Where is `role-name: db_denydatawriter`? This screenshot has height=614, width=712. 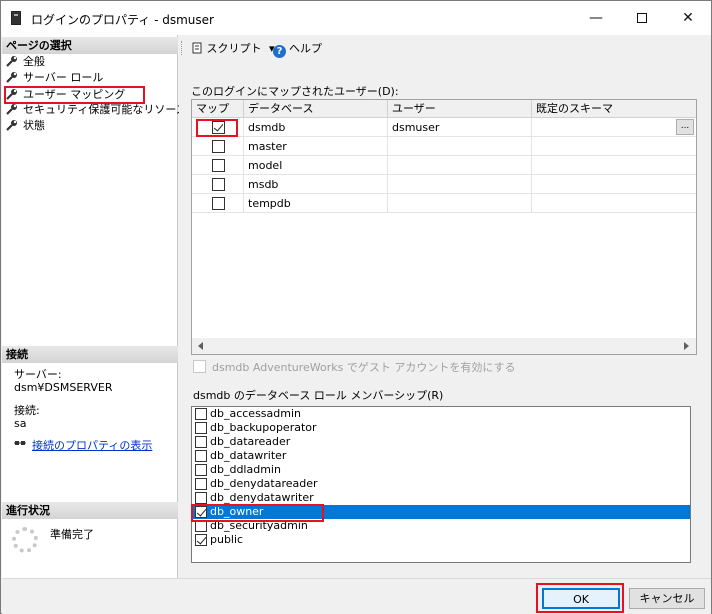 role-name: db_denydatawriter is located at coordinates (262, 497).